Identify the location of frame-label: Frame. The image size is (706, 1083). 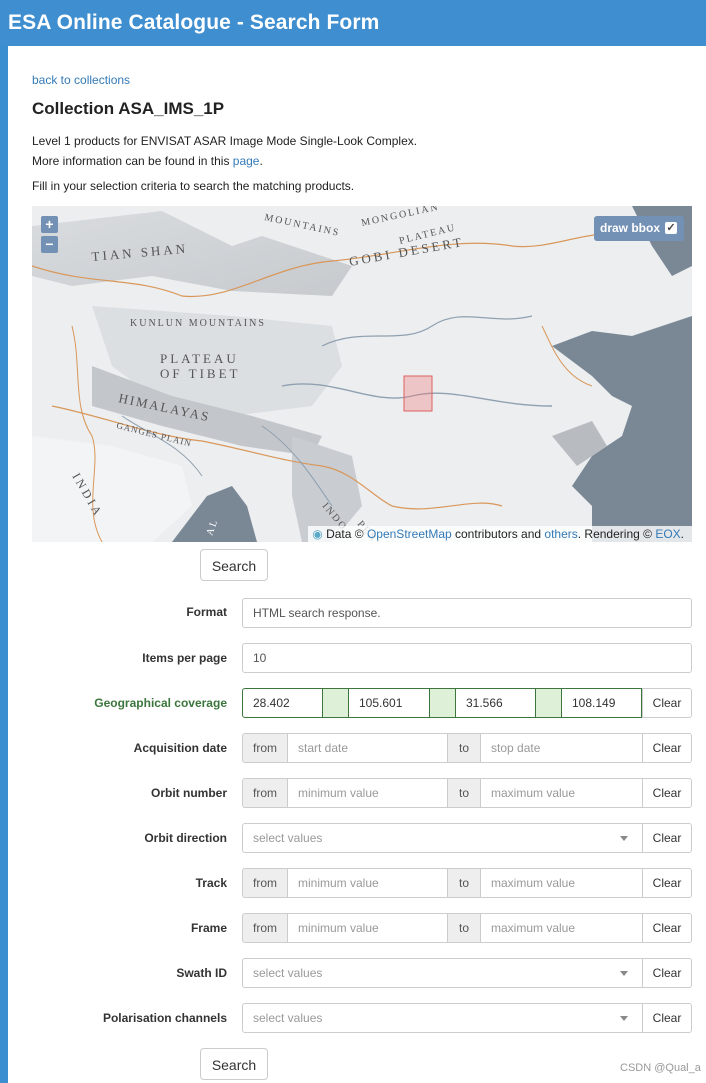
(208, 928).